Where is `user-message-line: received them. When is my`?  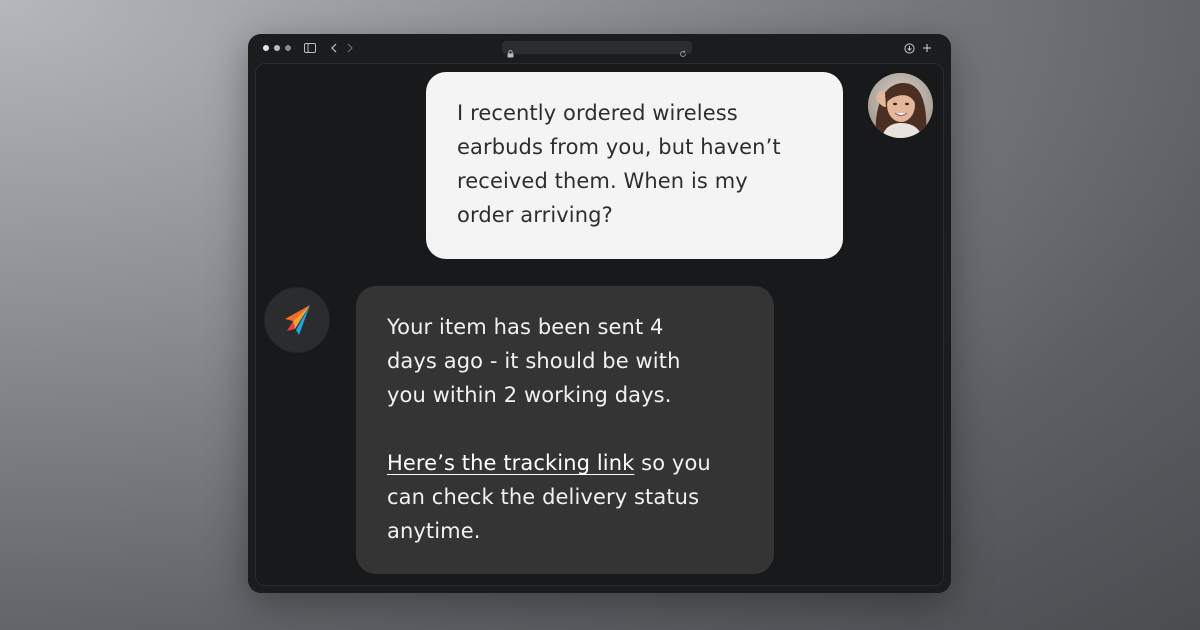 user-message-line: received them. When is my is located at coordinates (602, 181).